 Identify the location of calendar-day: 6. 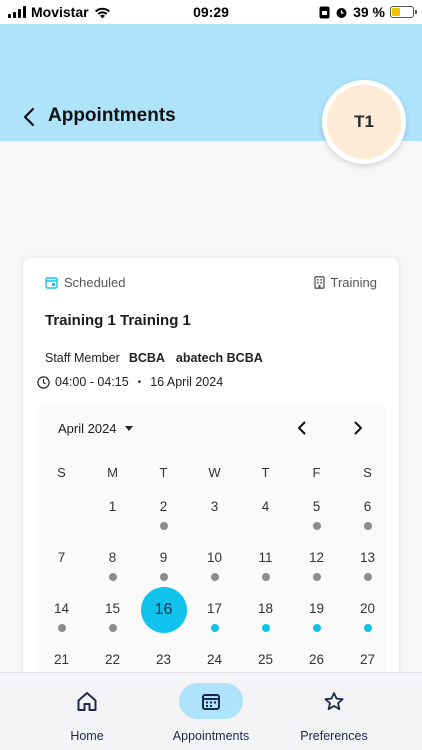
(367, 518).